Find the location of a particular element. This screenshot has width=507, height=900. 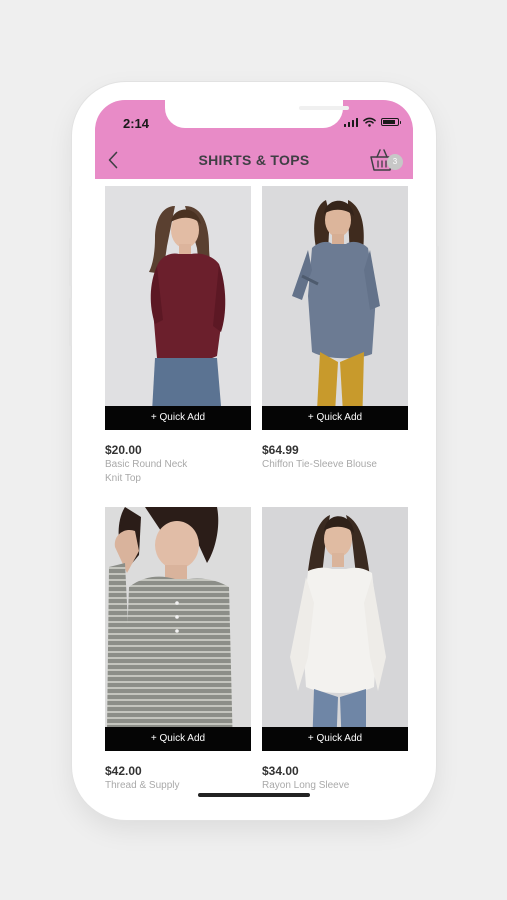

notch is located at coordinates (257, 114).